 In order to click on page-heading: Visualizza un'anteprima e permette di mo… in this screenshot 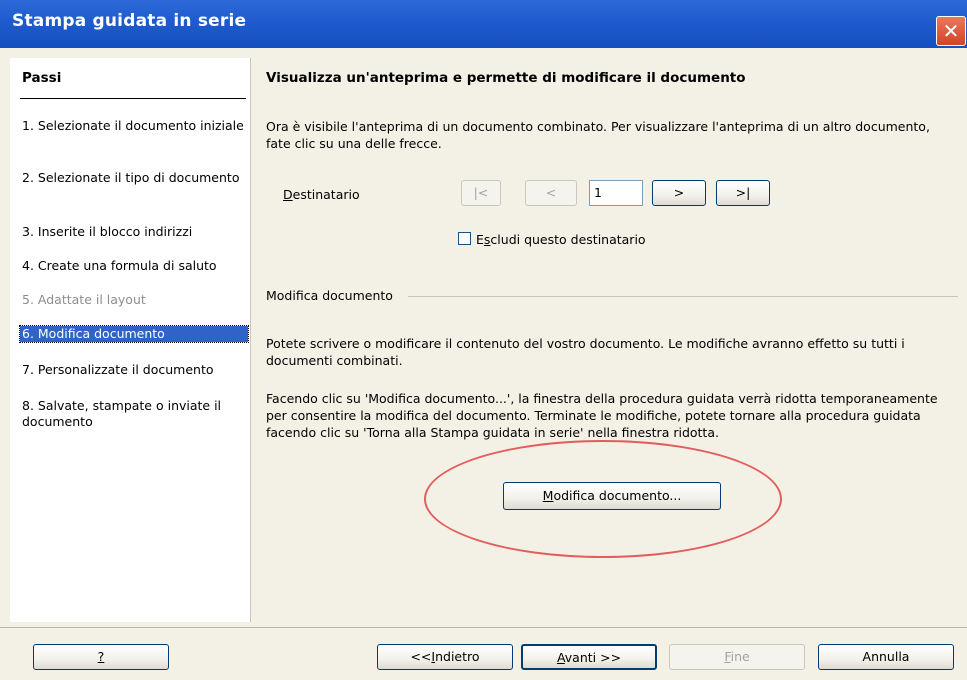, I will do `click(506, 78)`.